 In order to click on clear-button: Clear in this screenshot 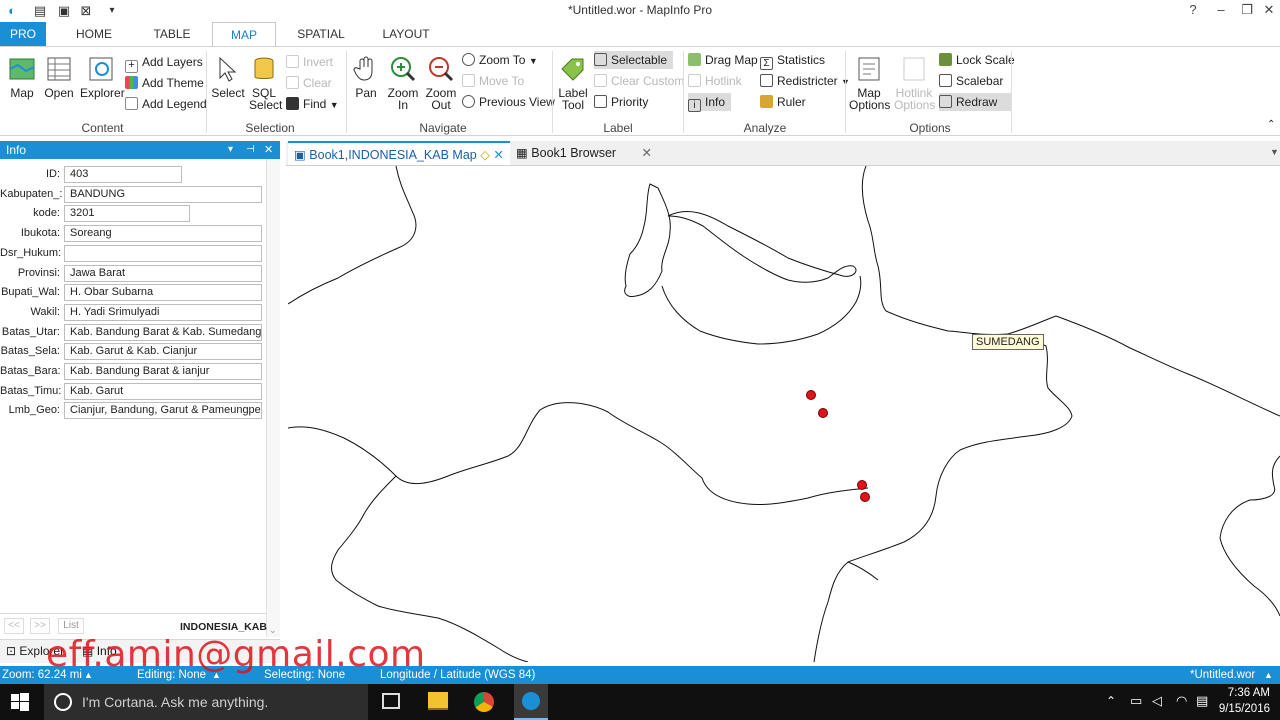, I will do `click(309, 83)`.